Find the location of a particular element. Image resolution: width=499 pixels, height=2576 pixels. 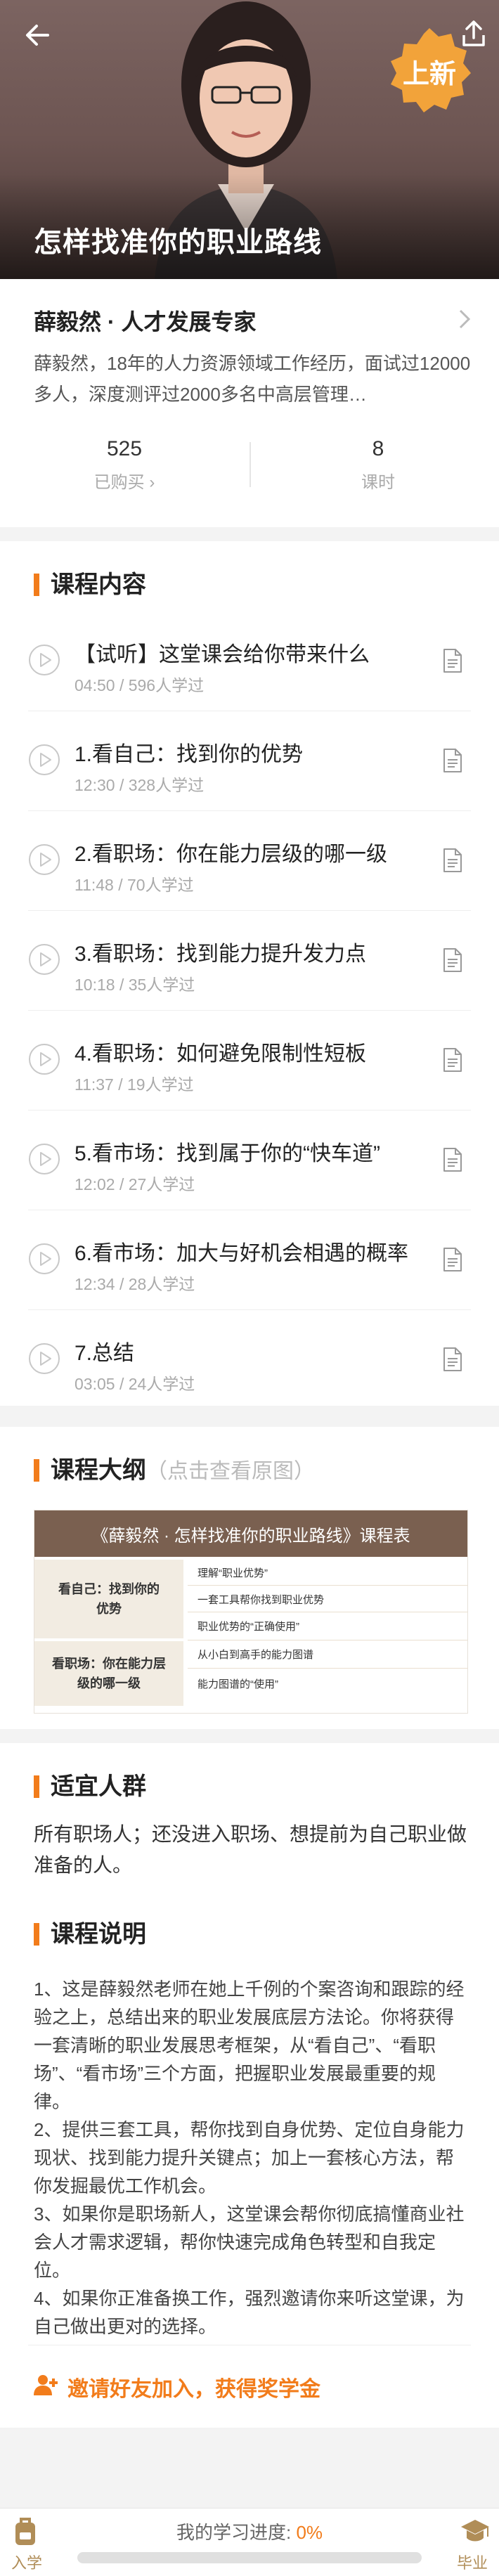

course-stats: 525 已购买 › 8 课时 is located at coordinates (249, 473).